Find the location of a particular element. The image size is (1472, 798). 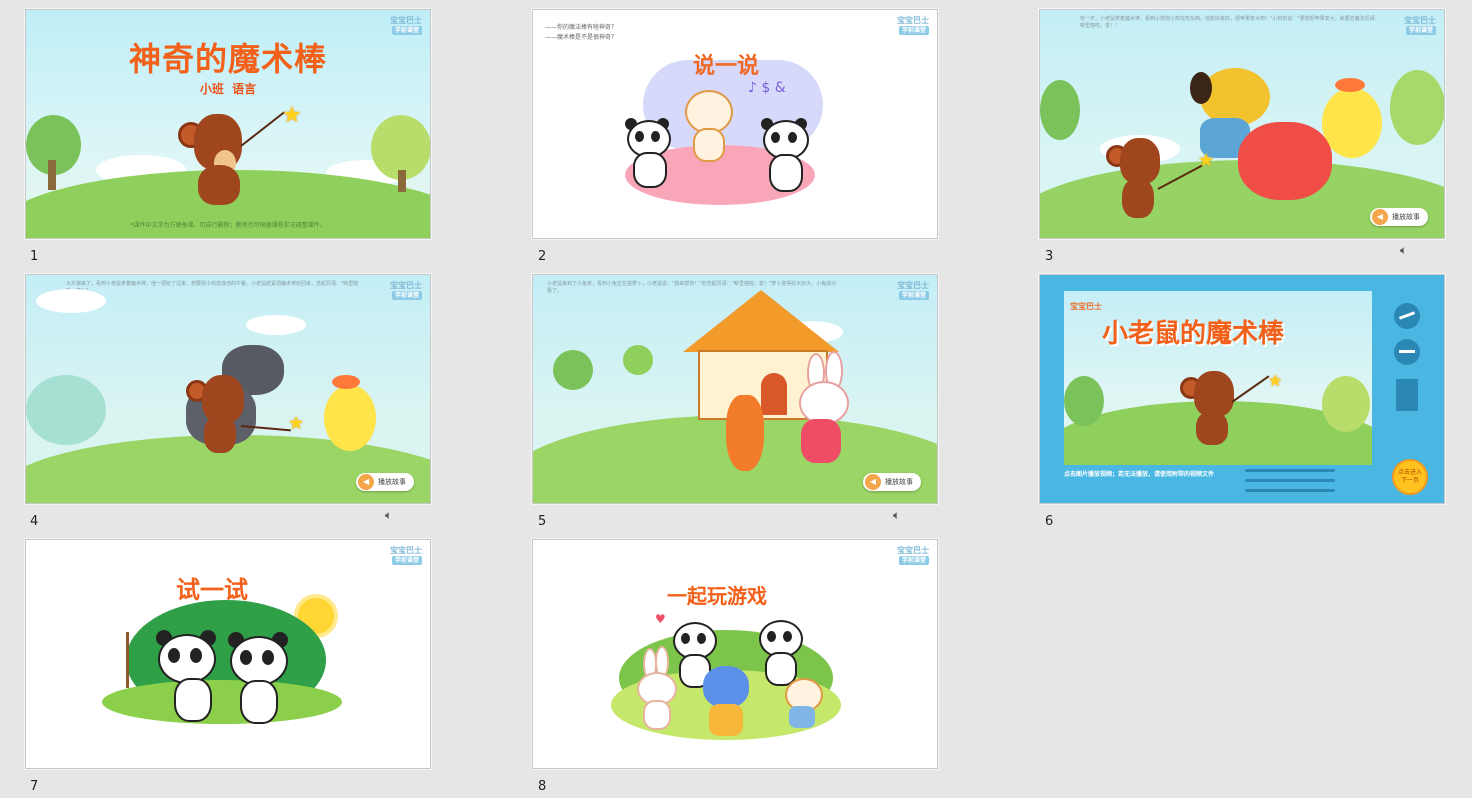

slide-title: 说一说 is located at coordinates (726, 66).